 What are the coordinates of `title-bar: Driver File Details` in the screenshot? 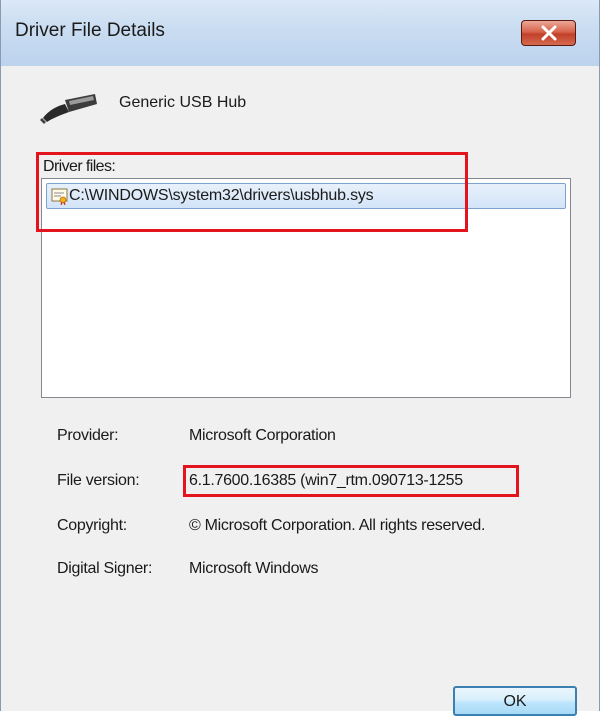 It's located at (300, 33).